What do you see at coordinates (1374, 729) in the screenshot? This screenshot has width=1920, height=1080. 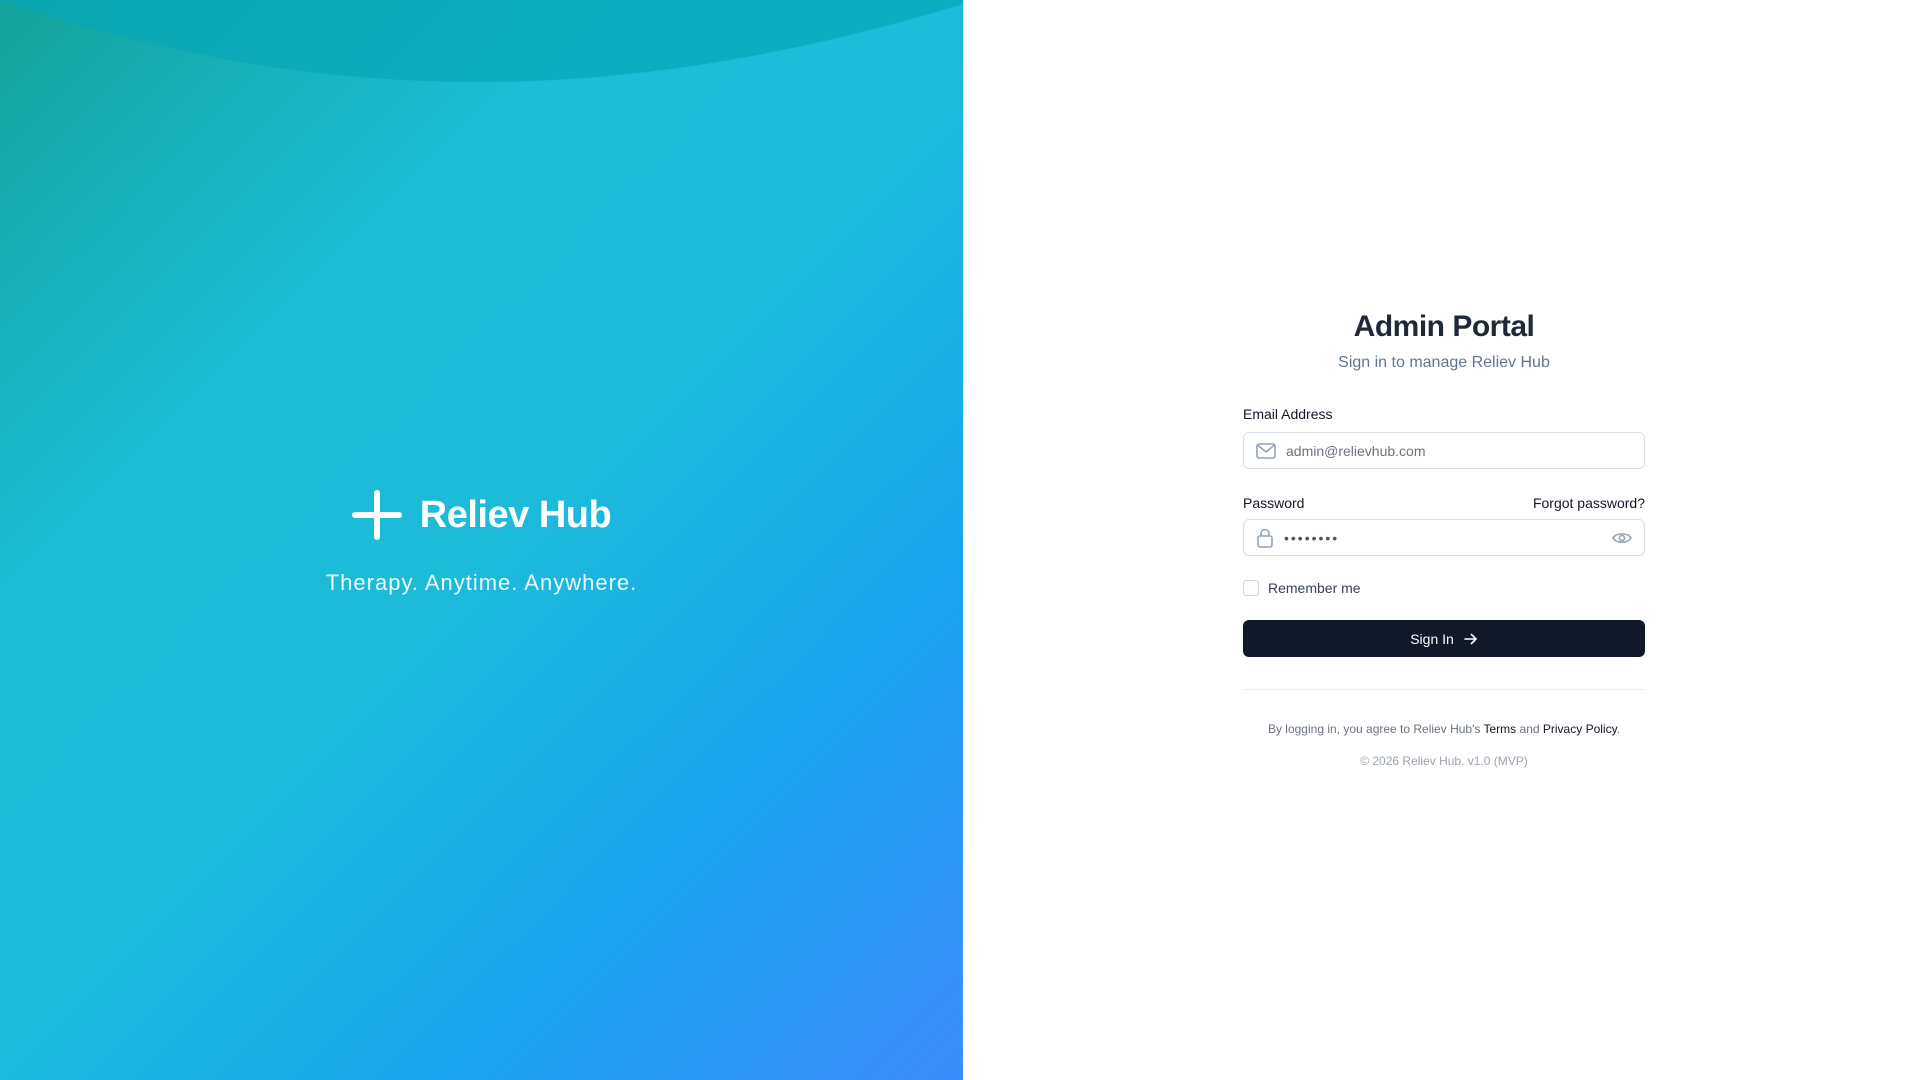 I see `legal-prefix: By logging in, you agree to Reliev Hub's` at bounding box center [1374, 729].